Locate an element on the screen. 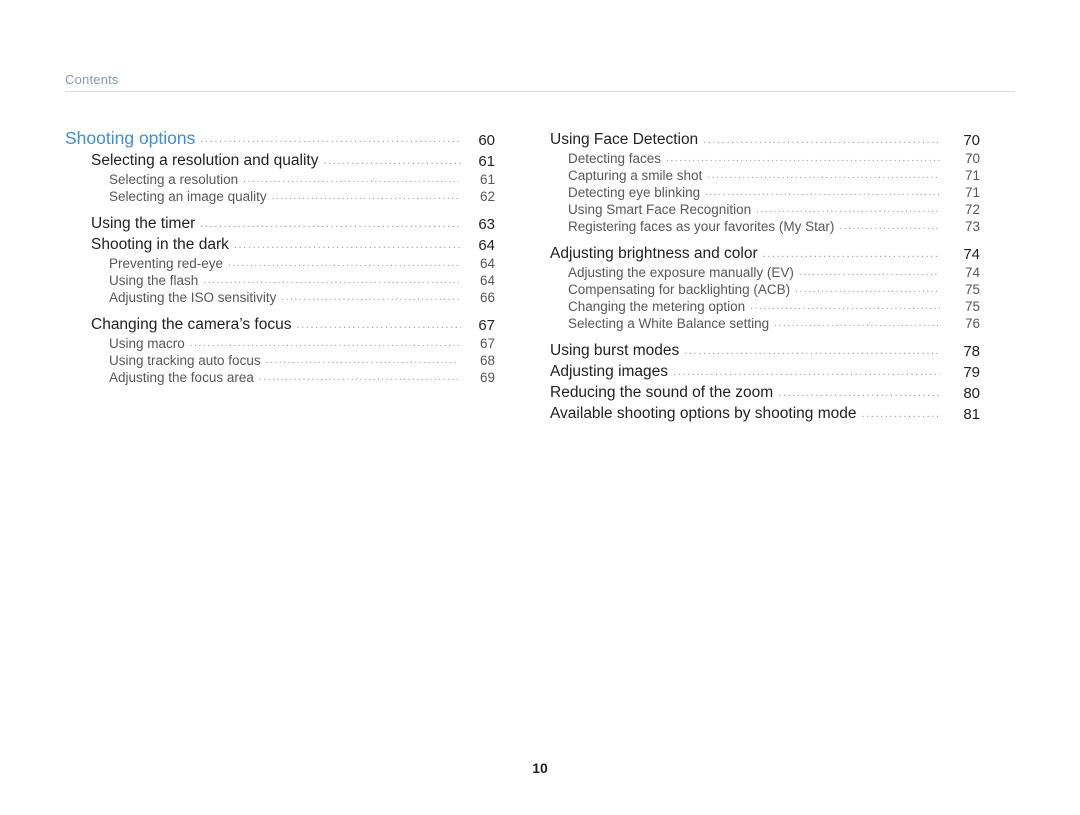 This screenshot has width=1080, height=815. toc-entry-page: 69 is located at coordinates (487, 377).